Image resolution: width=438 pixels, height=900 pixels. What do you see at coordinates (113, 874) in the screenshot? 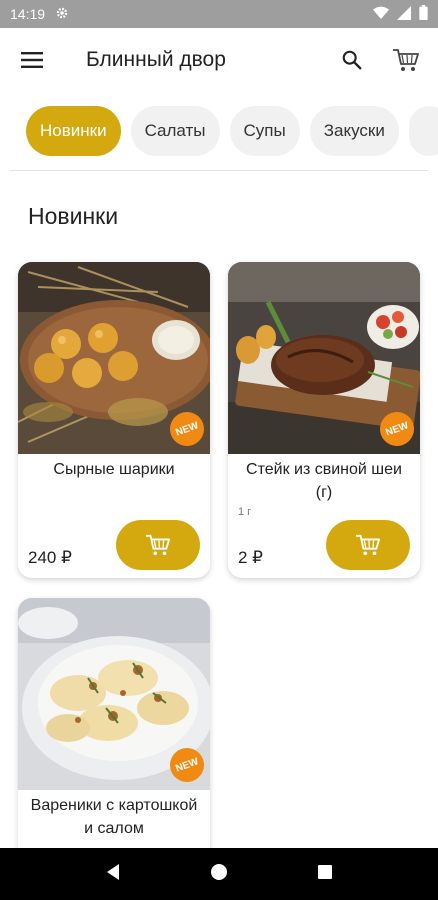
I see `back-icon` at bounding box center [113, 874].